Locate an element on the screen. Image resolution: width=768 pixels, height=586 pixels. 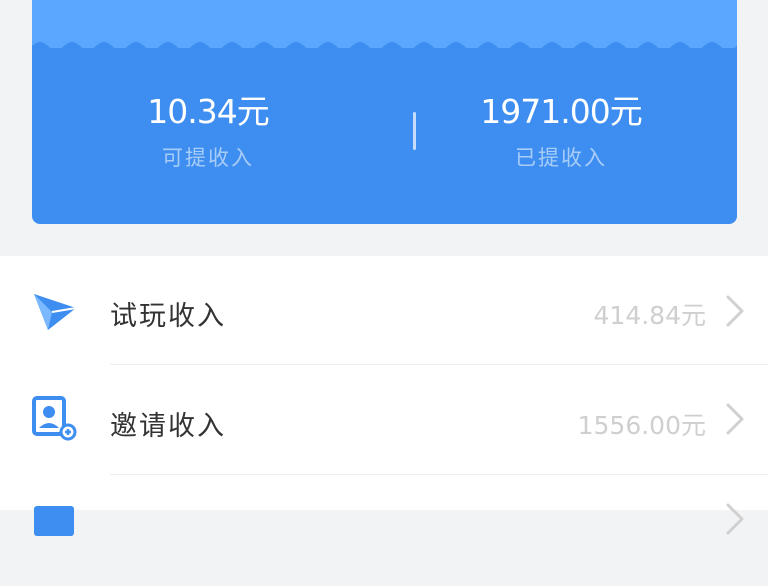
list-item-title: 邀请收入 is located at coordinates (168, 426).